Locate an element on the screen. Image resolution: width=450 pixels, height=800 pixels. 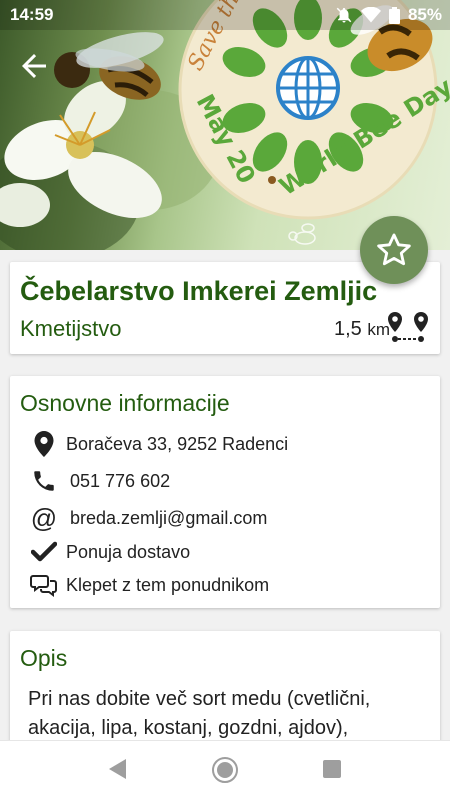
wifi-icon is located at coordinates (370, 15).